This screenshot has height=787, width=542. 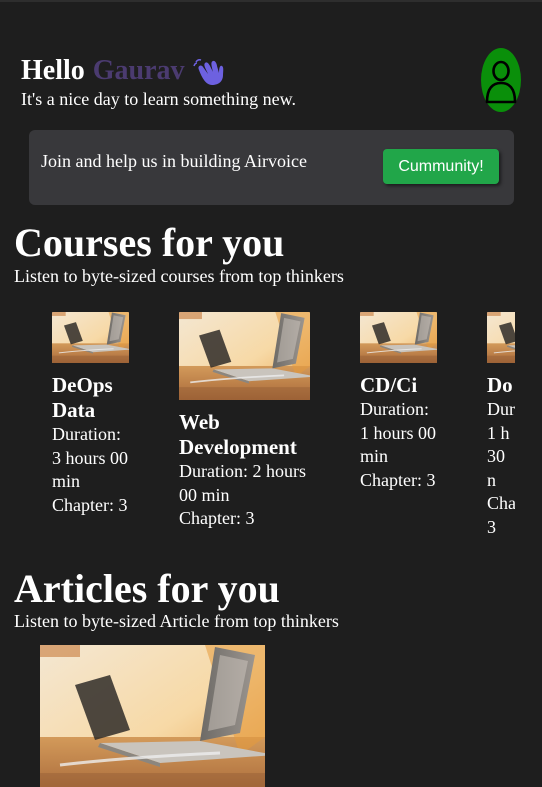 What do you see at coordinates (82, 397) in the screenshot?
I see `course-title: DeOps Data` at bounding box center [82, 397].